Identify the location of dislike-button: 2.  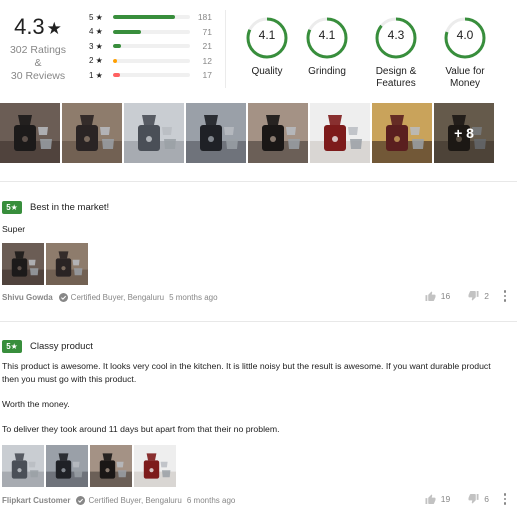
(478, 295).